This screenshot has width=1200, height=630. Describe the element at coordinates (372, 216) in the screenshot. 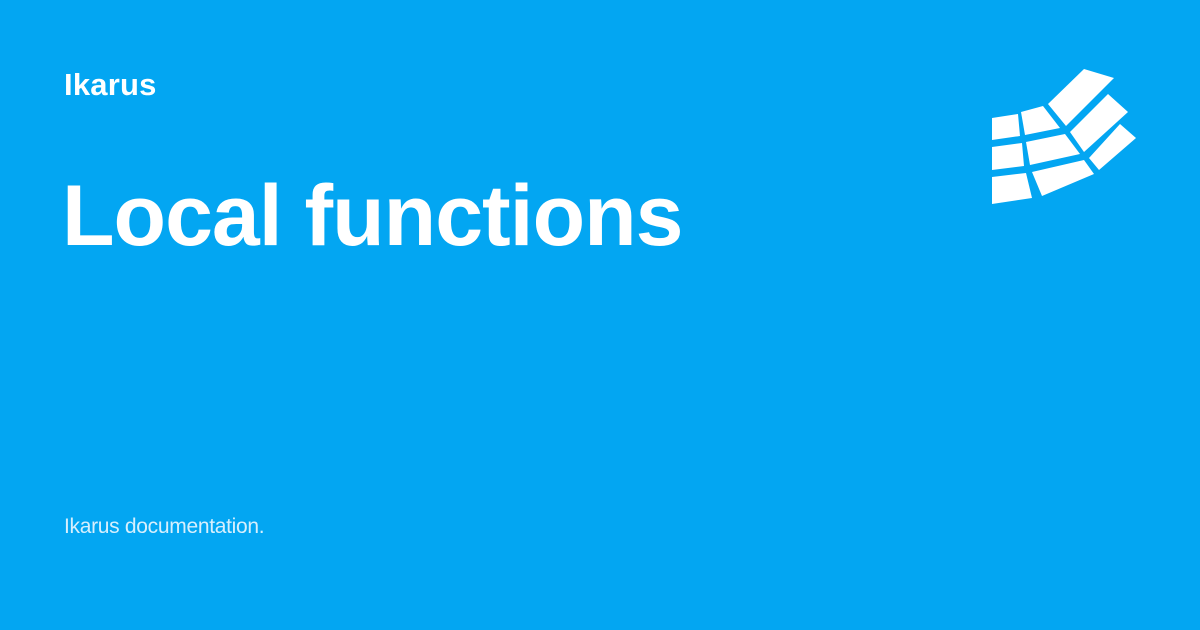

I see `page-title: Local functions` at that location.